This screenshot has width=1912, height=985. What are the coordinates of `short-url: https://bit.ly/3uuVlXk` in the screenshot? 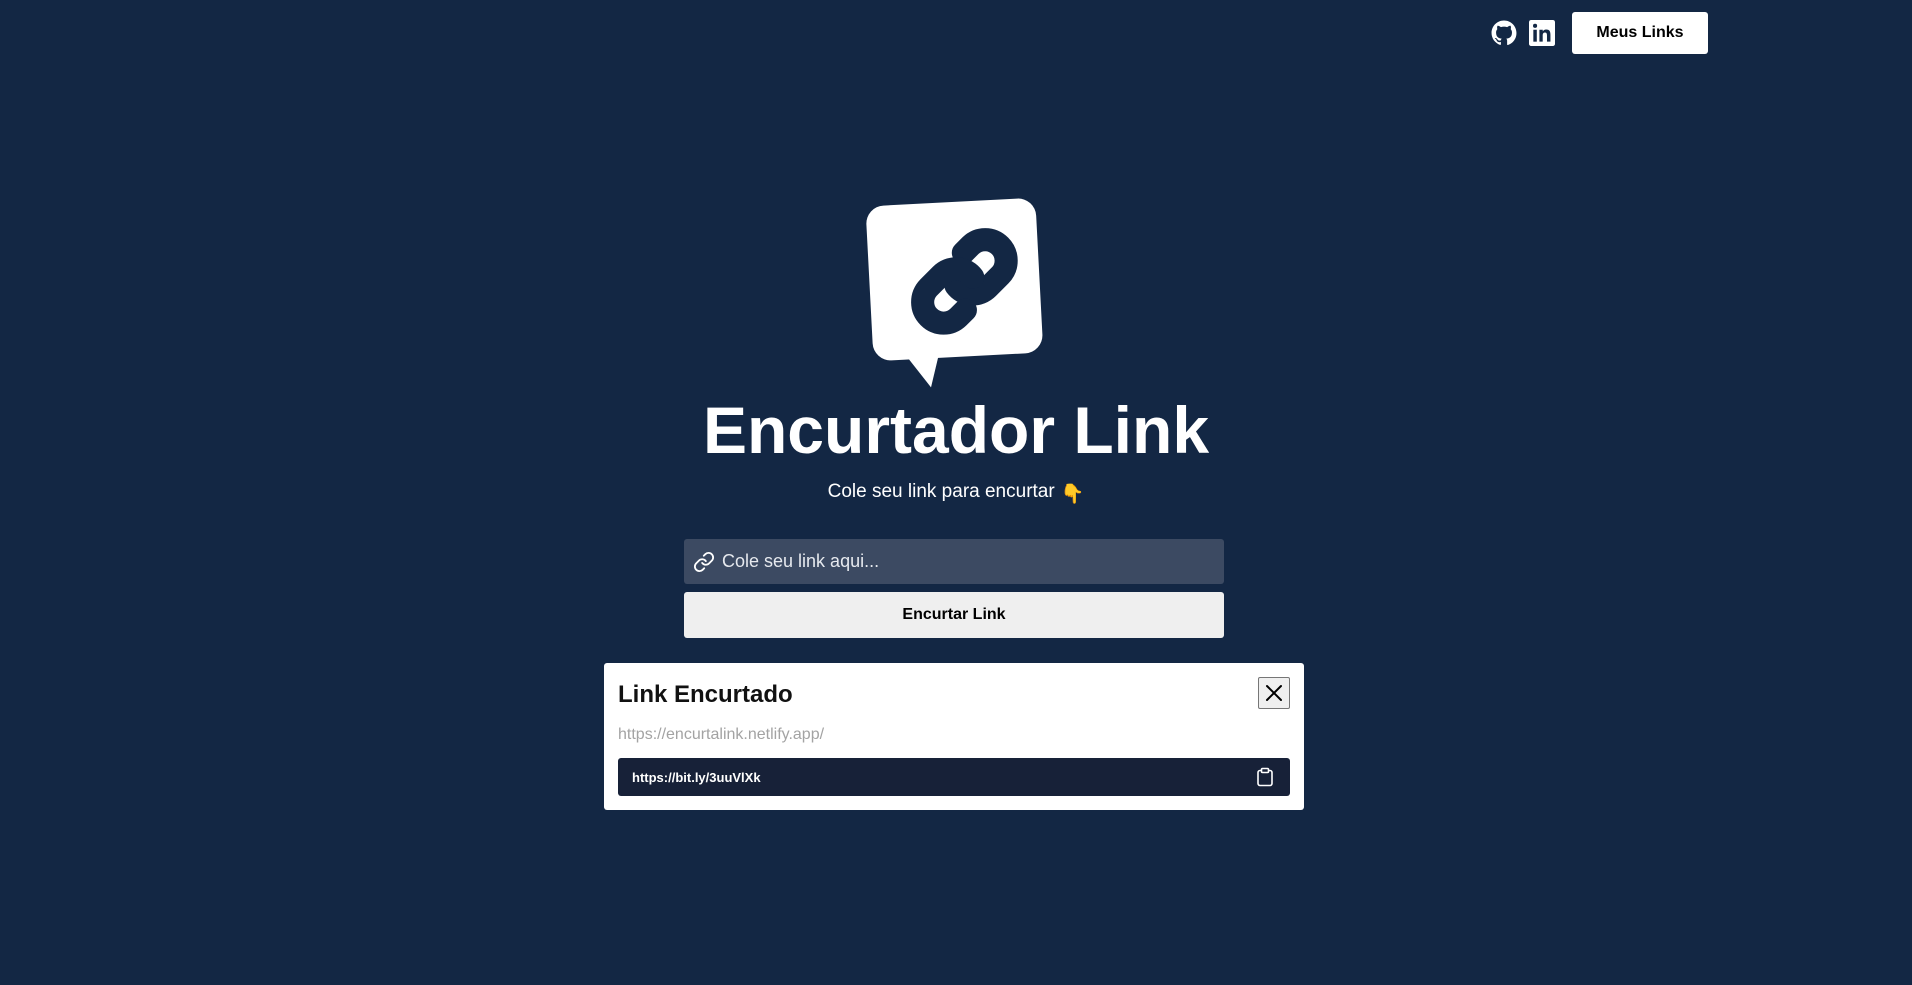 It's located at (696, 777).